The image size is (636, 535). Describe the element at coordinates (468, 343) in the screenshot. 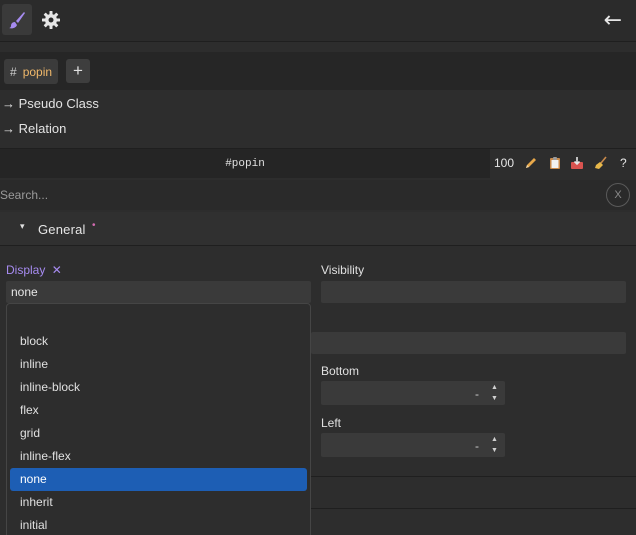

I see `property-field` at that location.